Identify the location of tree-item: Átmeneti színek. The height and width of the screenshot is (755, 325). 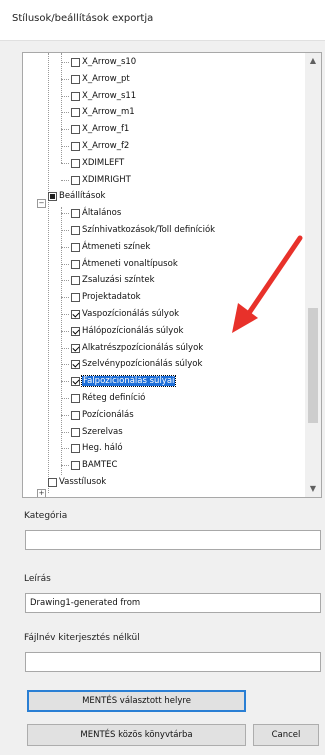
(110, 247).